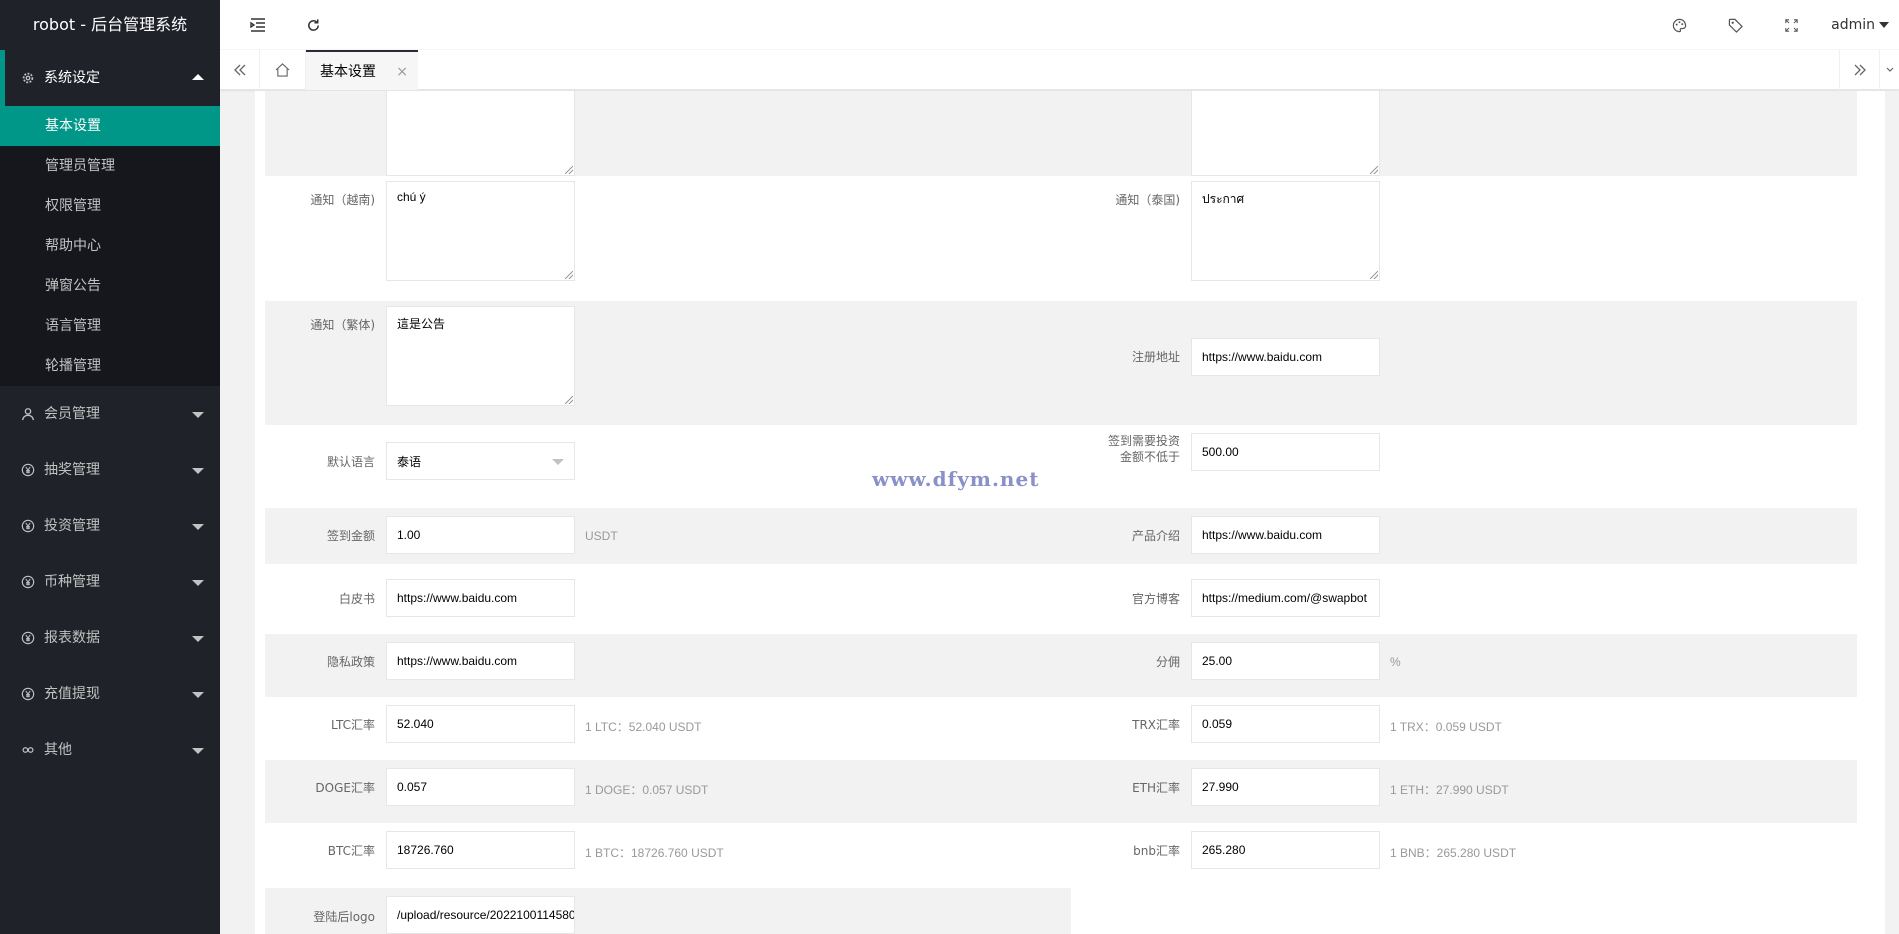 The height and width of the screenshot is (934, 1899). What do you see at coordinates (350, 662) in the screenshot?
I see `privacy-label: 隐私政策` at bounding box center [350, 662].